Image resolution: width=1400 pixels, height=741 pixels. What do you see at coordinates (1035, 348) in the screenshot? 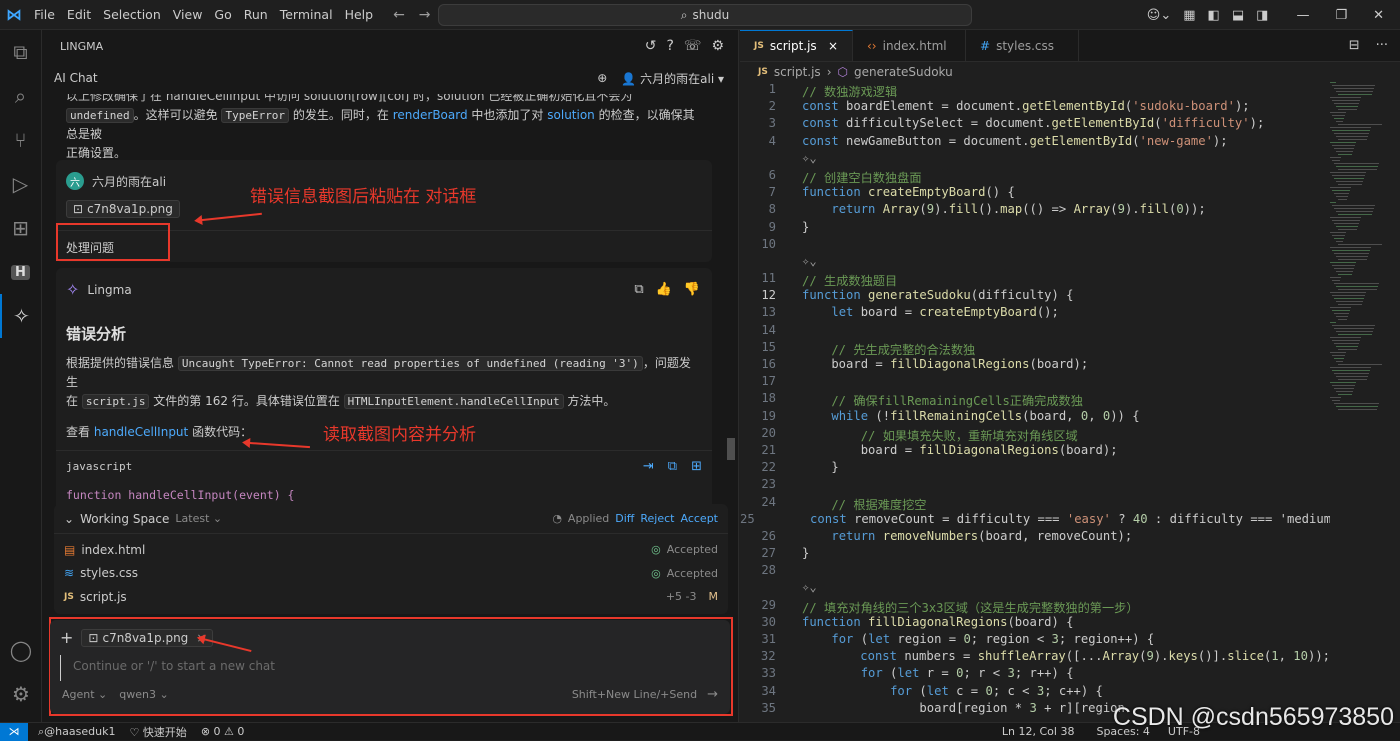
I see `code-line: 15 // 先生成完整的合法数独` at bounding box center [1035, 348].